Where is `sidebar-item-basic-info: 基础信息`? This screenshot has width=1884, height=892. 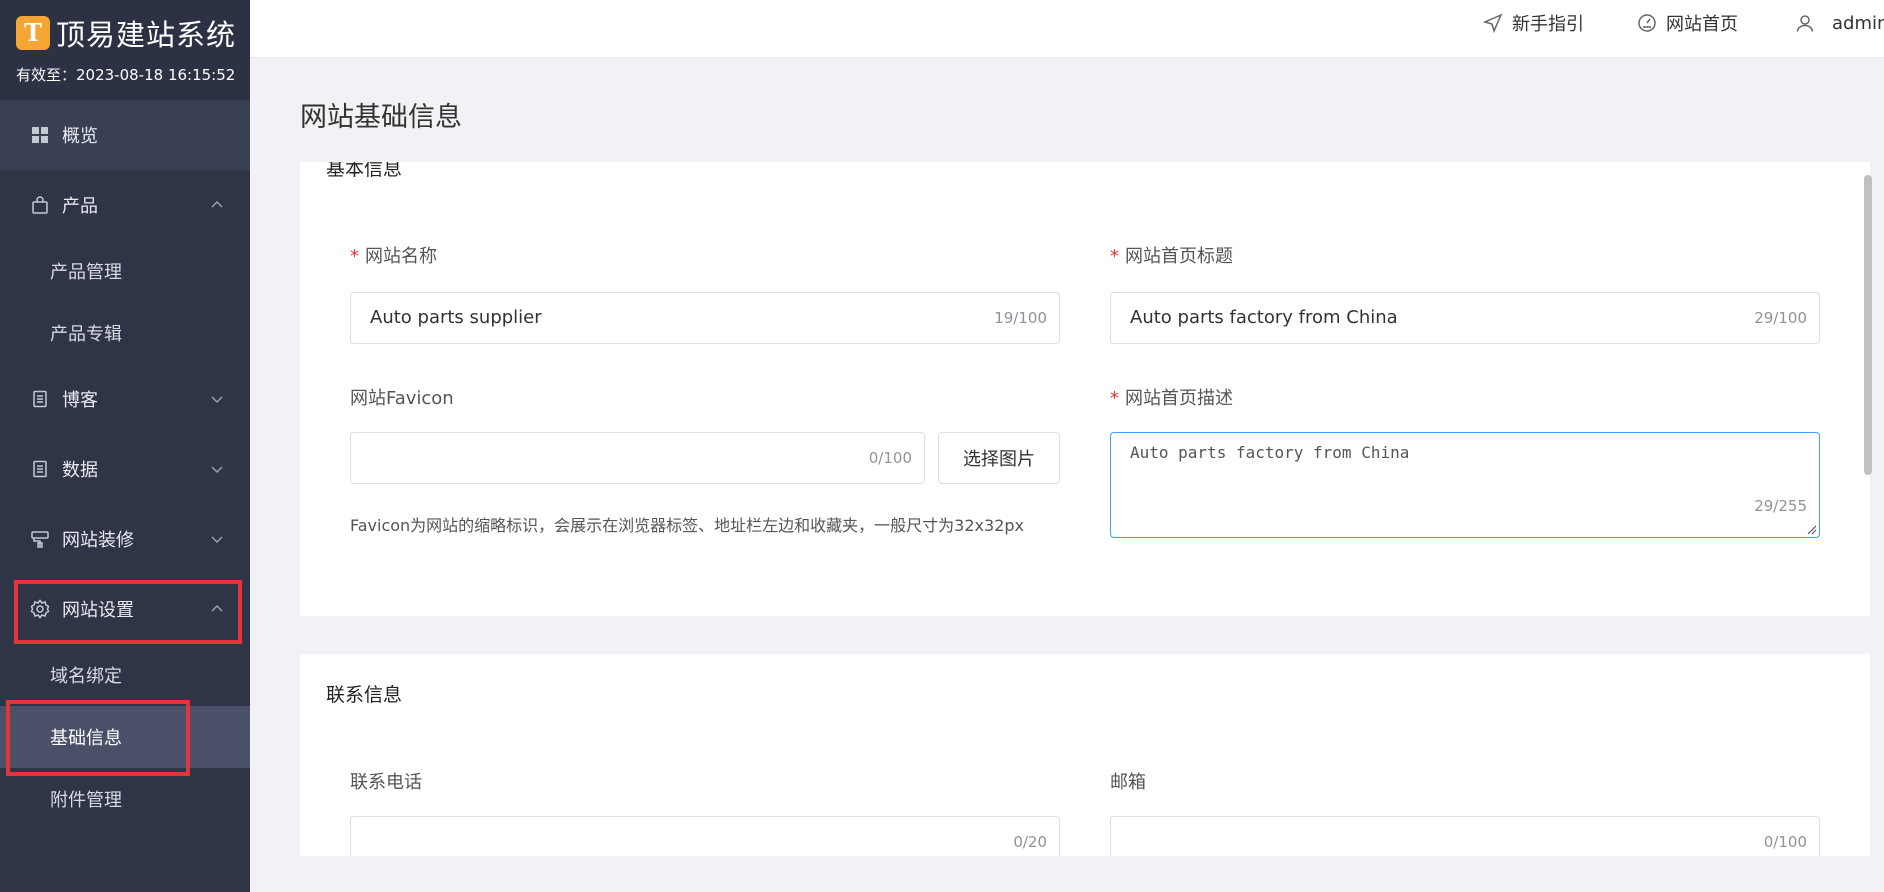 sidebar-item-basic-info: 基础信息 is located at coordinates (125, 737).